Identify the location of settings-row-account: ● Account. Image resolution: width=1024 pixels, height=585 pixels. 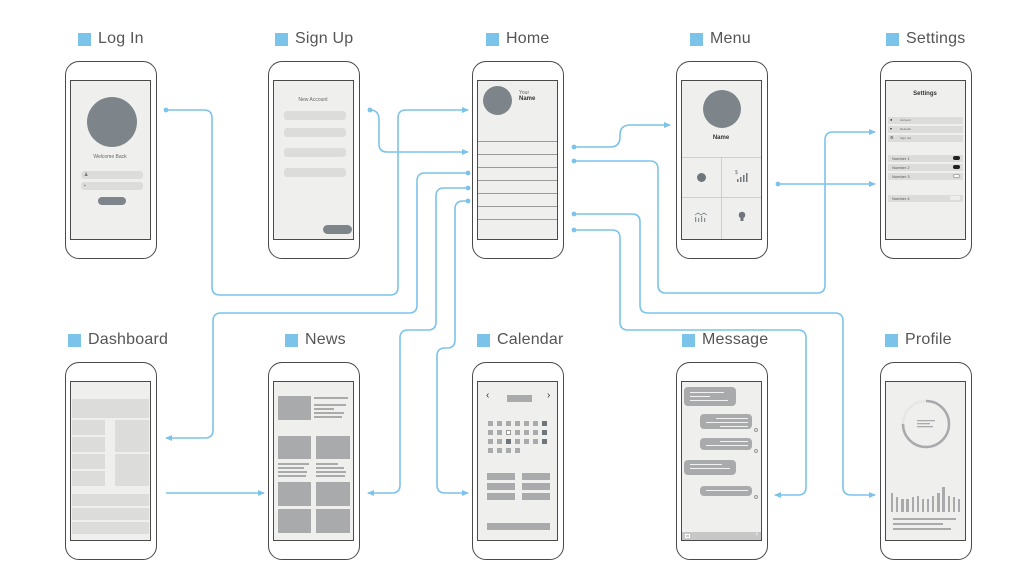
(925, 120).